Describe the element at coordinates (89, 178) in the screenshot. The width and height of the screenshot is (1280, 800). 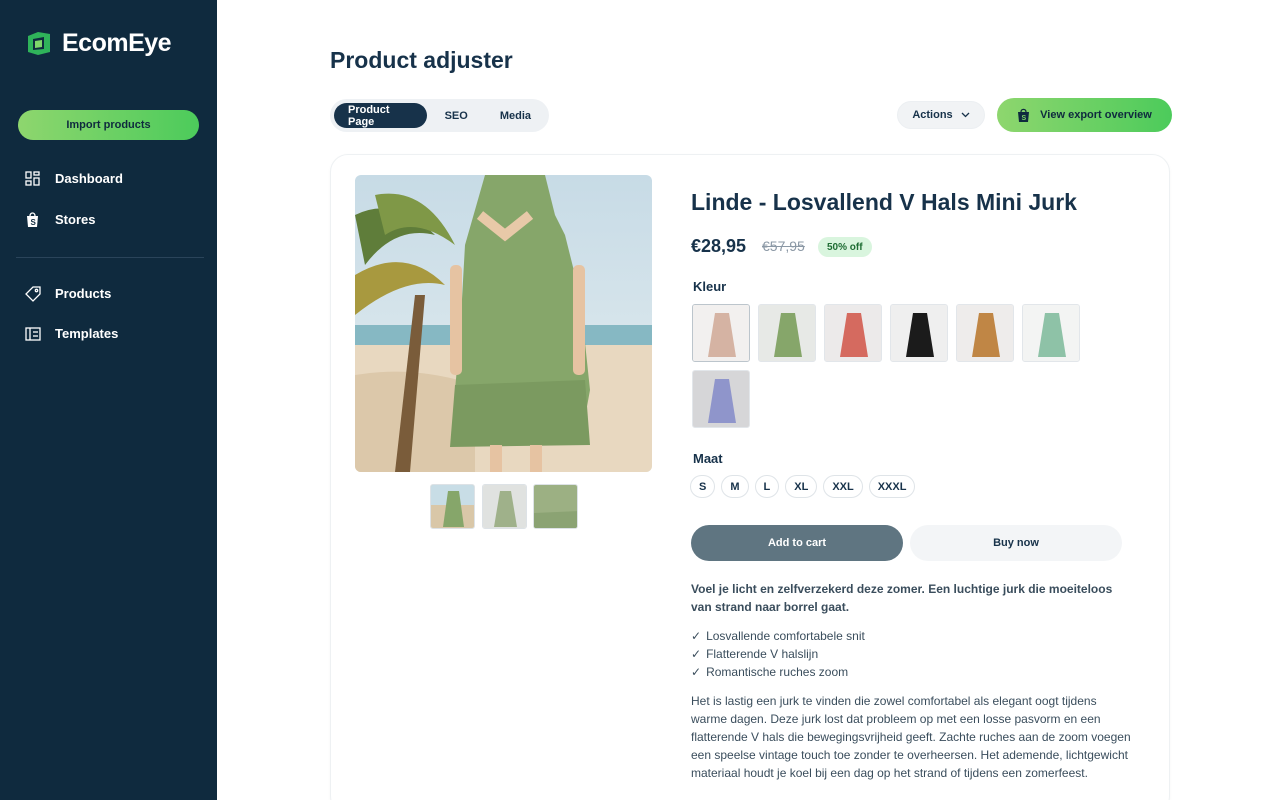
I see `sidebar-item-label: Dashboard` at that location.